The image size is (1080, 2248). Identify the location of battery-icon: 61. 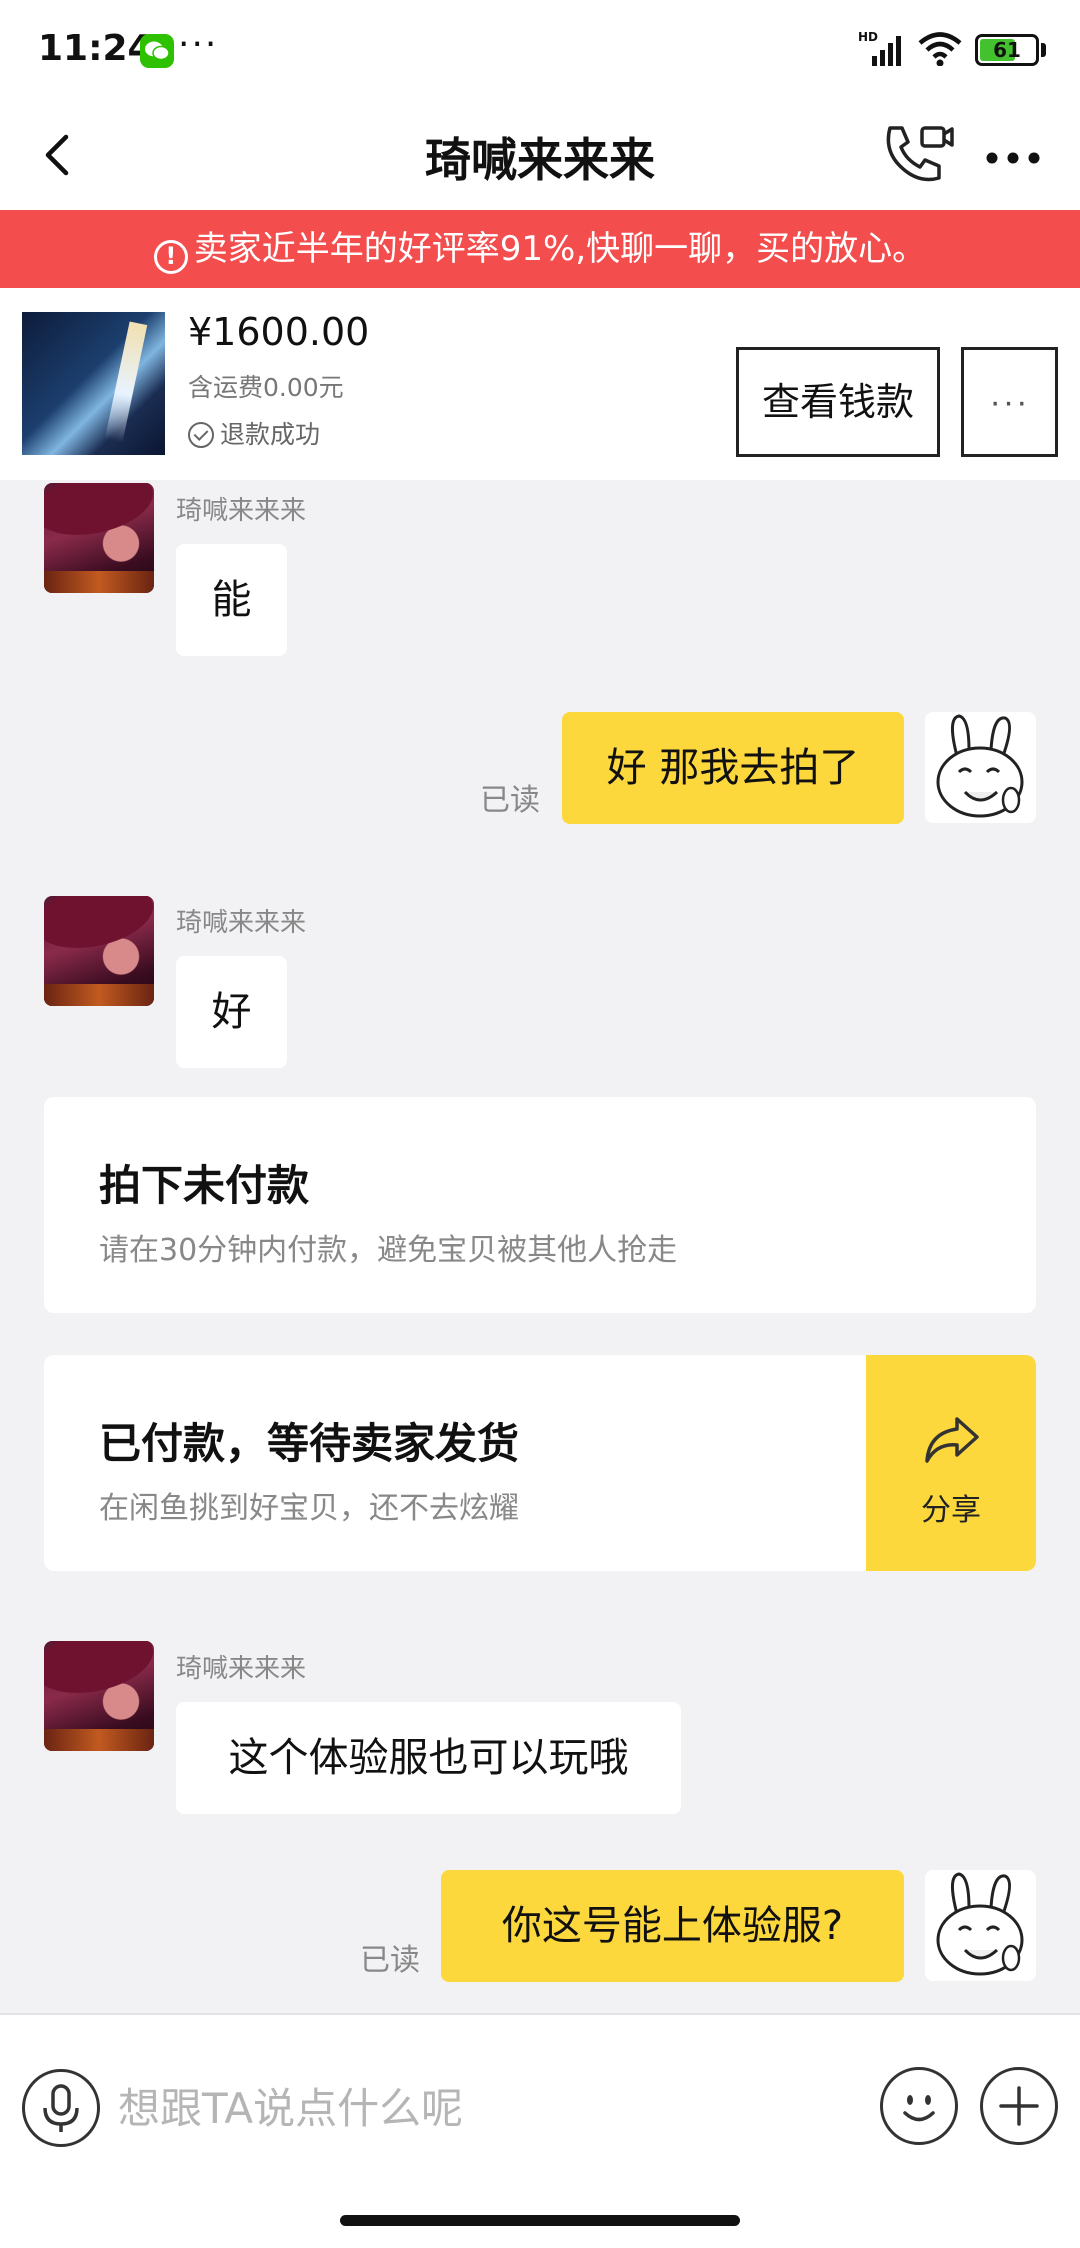
(1007, 50).